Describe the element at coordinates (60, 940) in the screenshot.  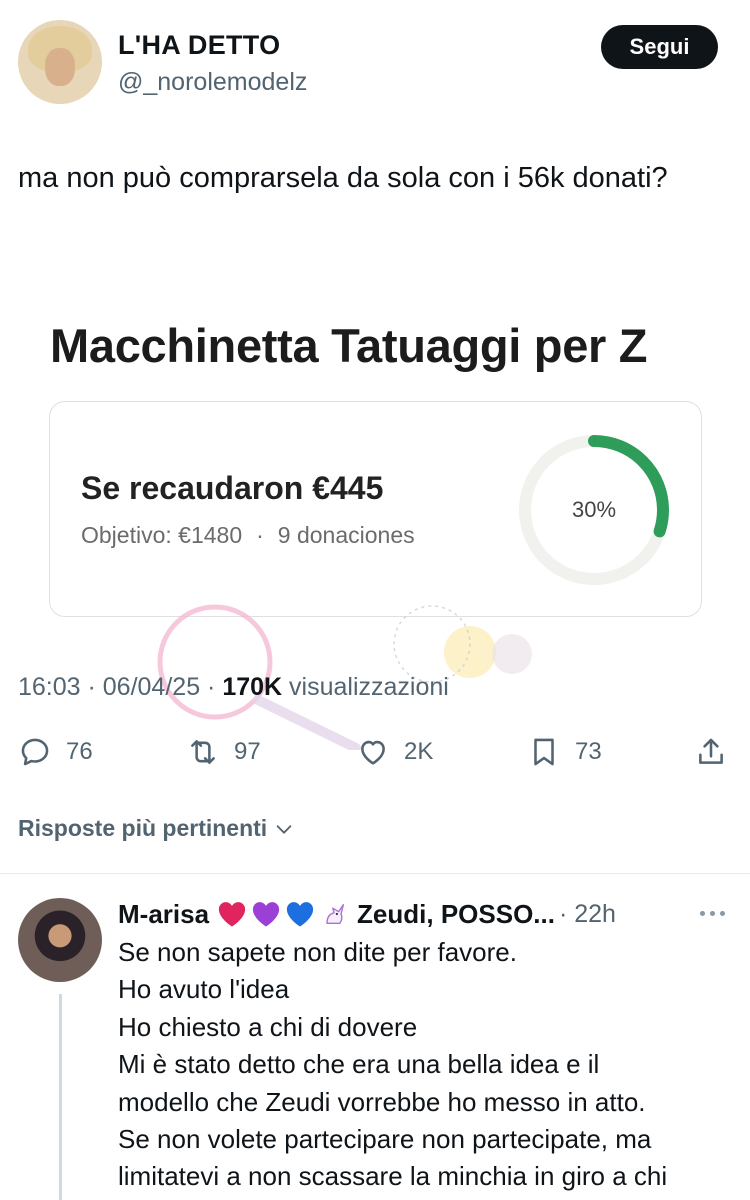
I see `reply-author-avatar` at that location.